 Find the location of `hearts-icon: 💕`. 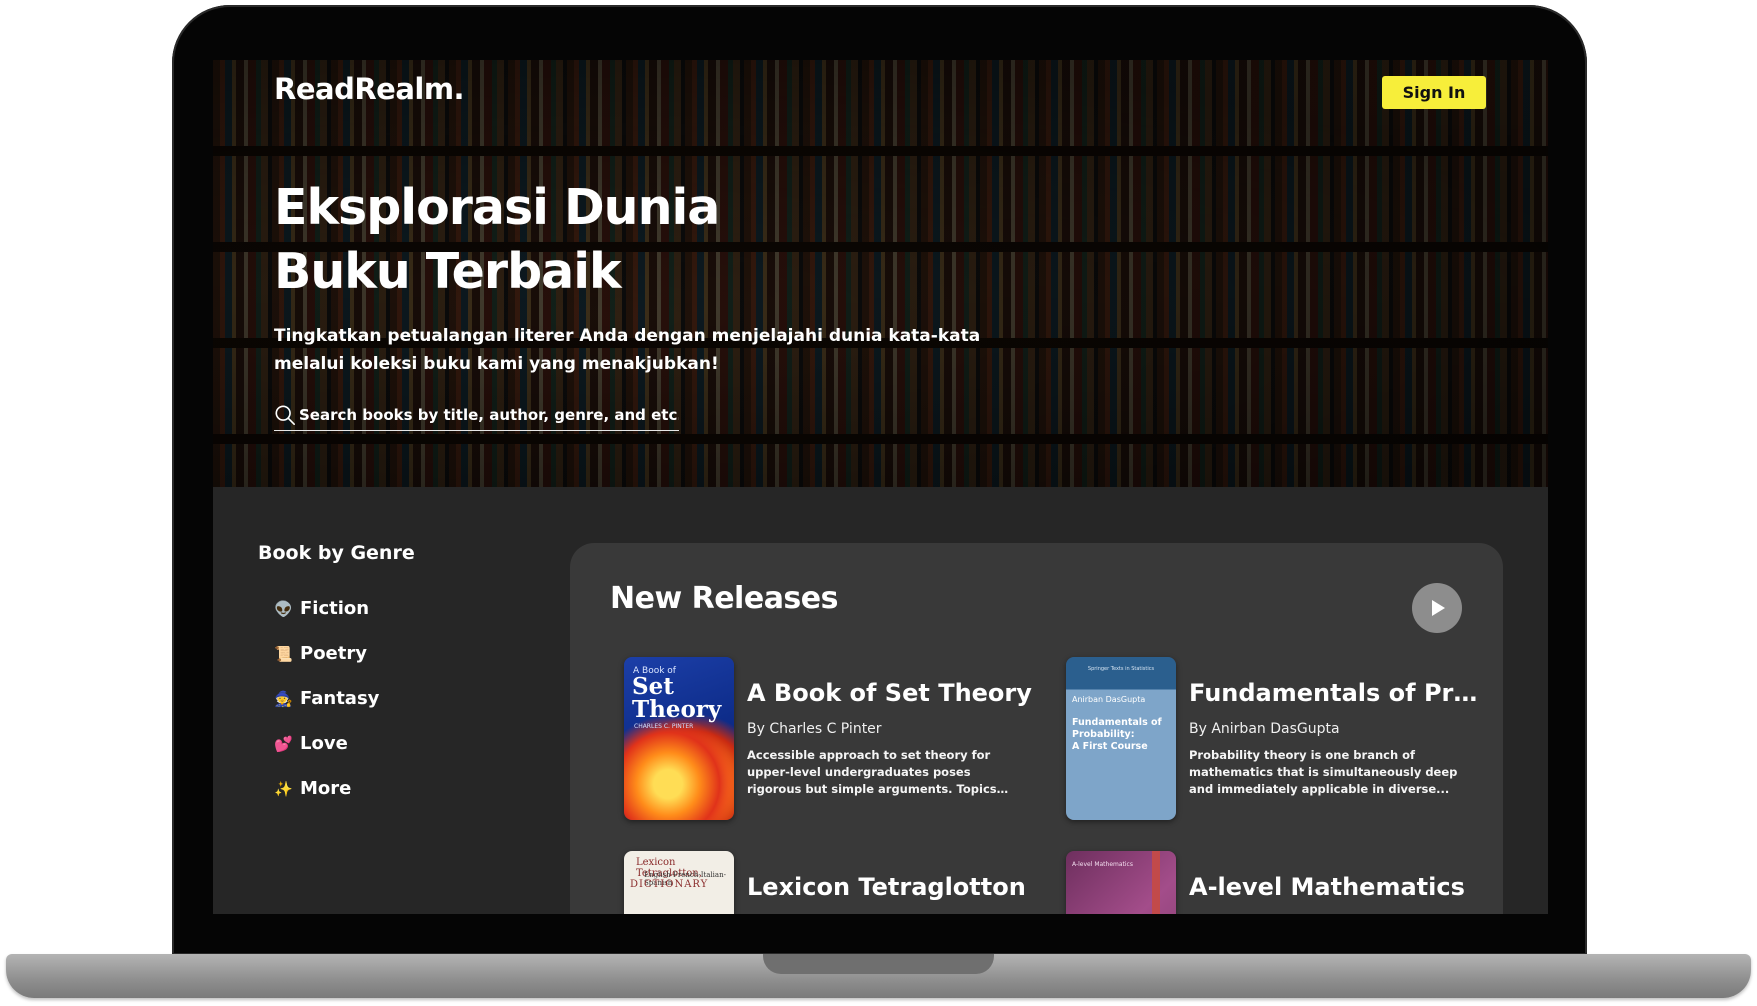

hearts-icon: 💕 is located at coordinates (283, 743).